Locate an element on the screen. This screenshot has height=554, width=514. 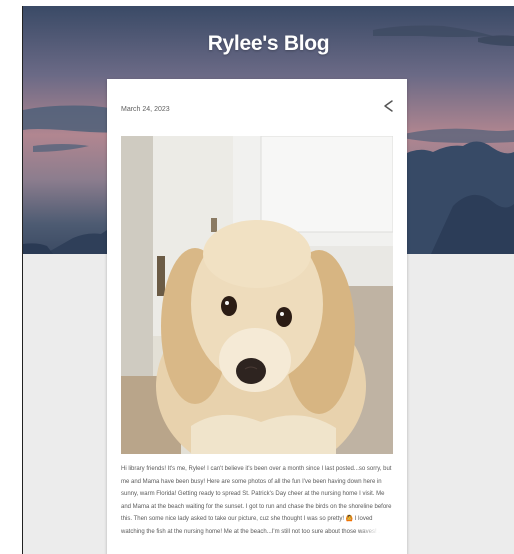
post-date: March 24, 2023 is located at coordinates (145, 109).